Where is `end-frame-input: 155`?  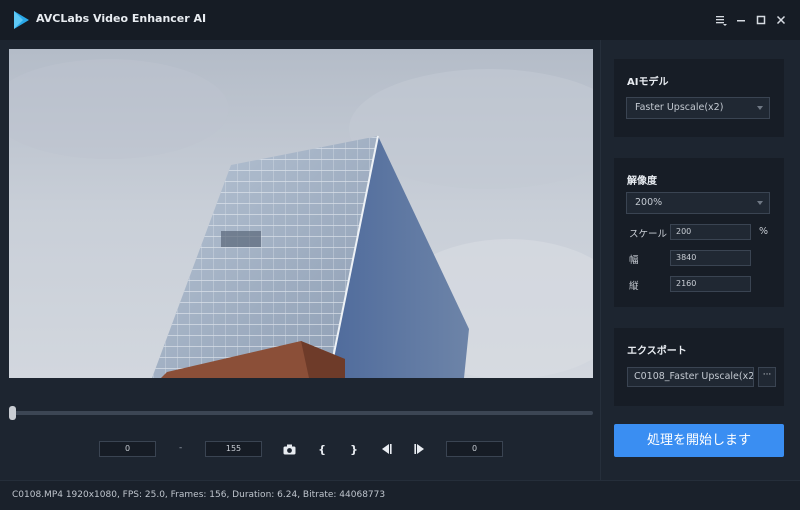 end-frame-input: 155 is located at coordinates (233, 449).